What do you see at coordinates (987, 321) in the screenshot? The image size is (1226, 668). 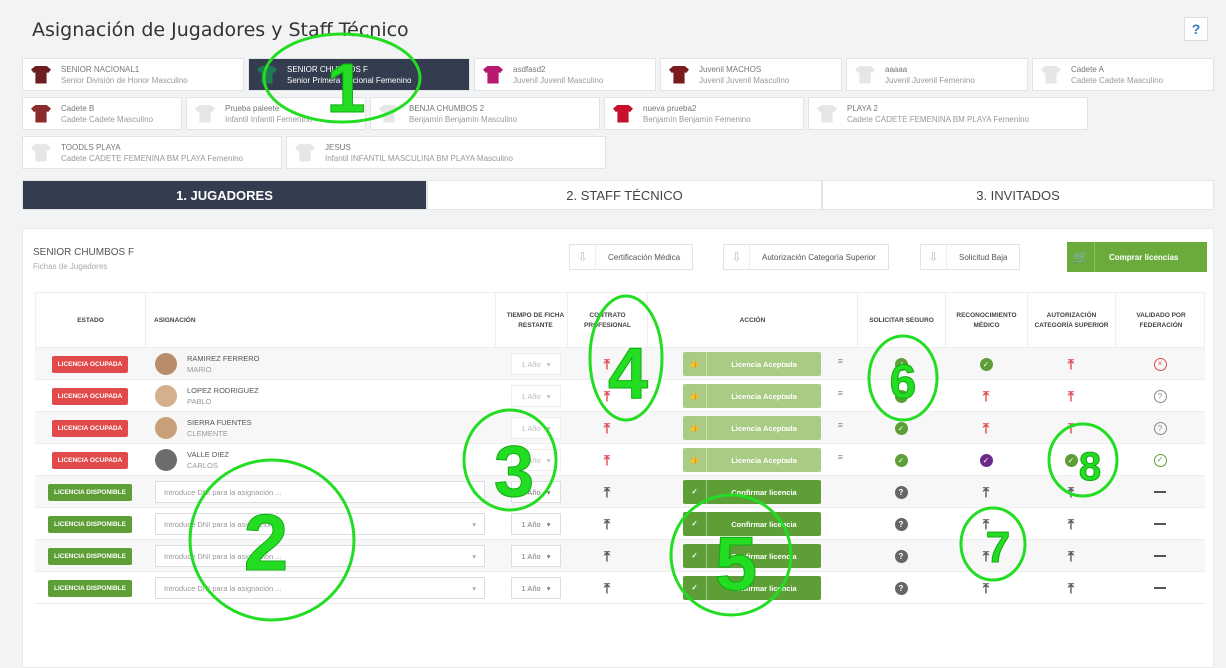 I see `col-medico: RECONOCIMIENTO MÉDICO` at bounding box center [987, 321].